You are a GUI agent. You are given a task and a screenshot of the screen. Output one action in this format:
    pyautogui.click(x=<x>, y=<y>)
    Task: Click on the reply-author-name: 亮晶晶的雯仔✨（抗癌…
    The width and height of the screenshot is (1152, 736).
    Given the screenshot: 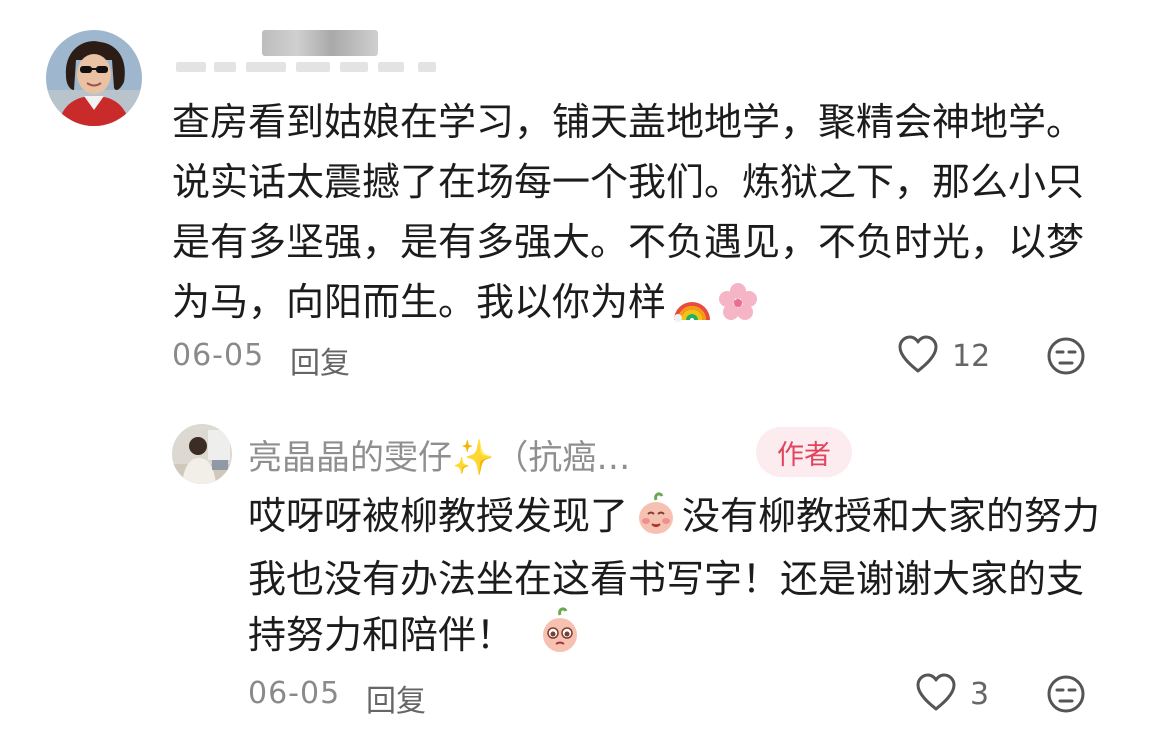 What is the action you would take?
    pyautogui.click(x=439, y=454)
    